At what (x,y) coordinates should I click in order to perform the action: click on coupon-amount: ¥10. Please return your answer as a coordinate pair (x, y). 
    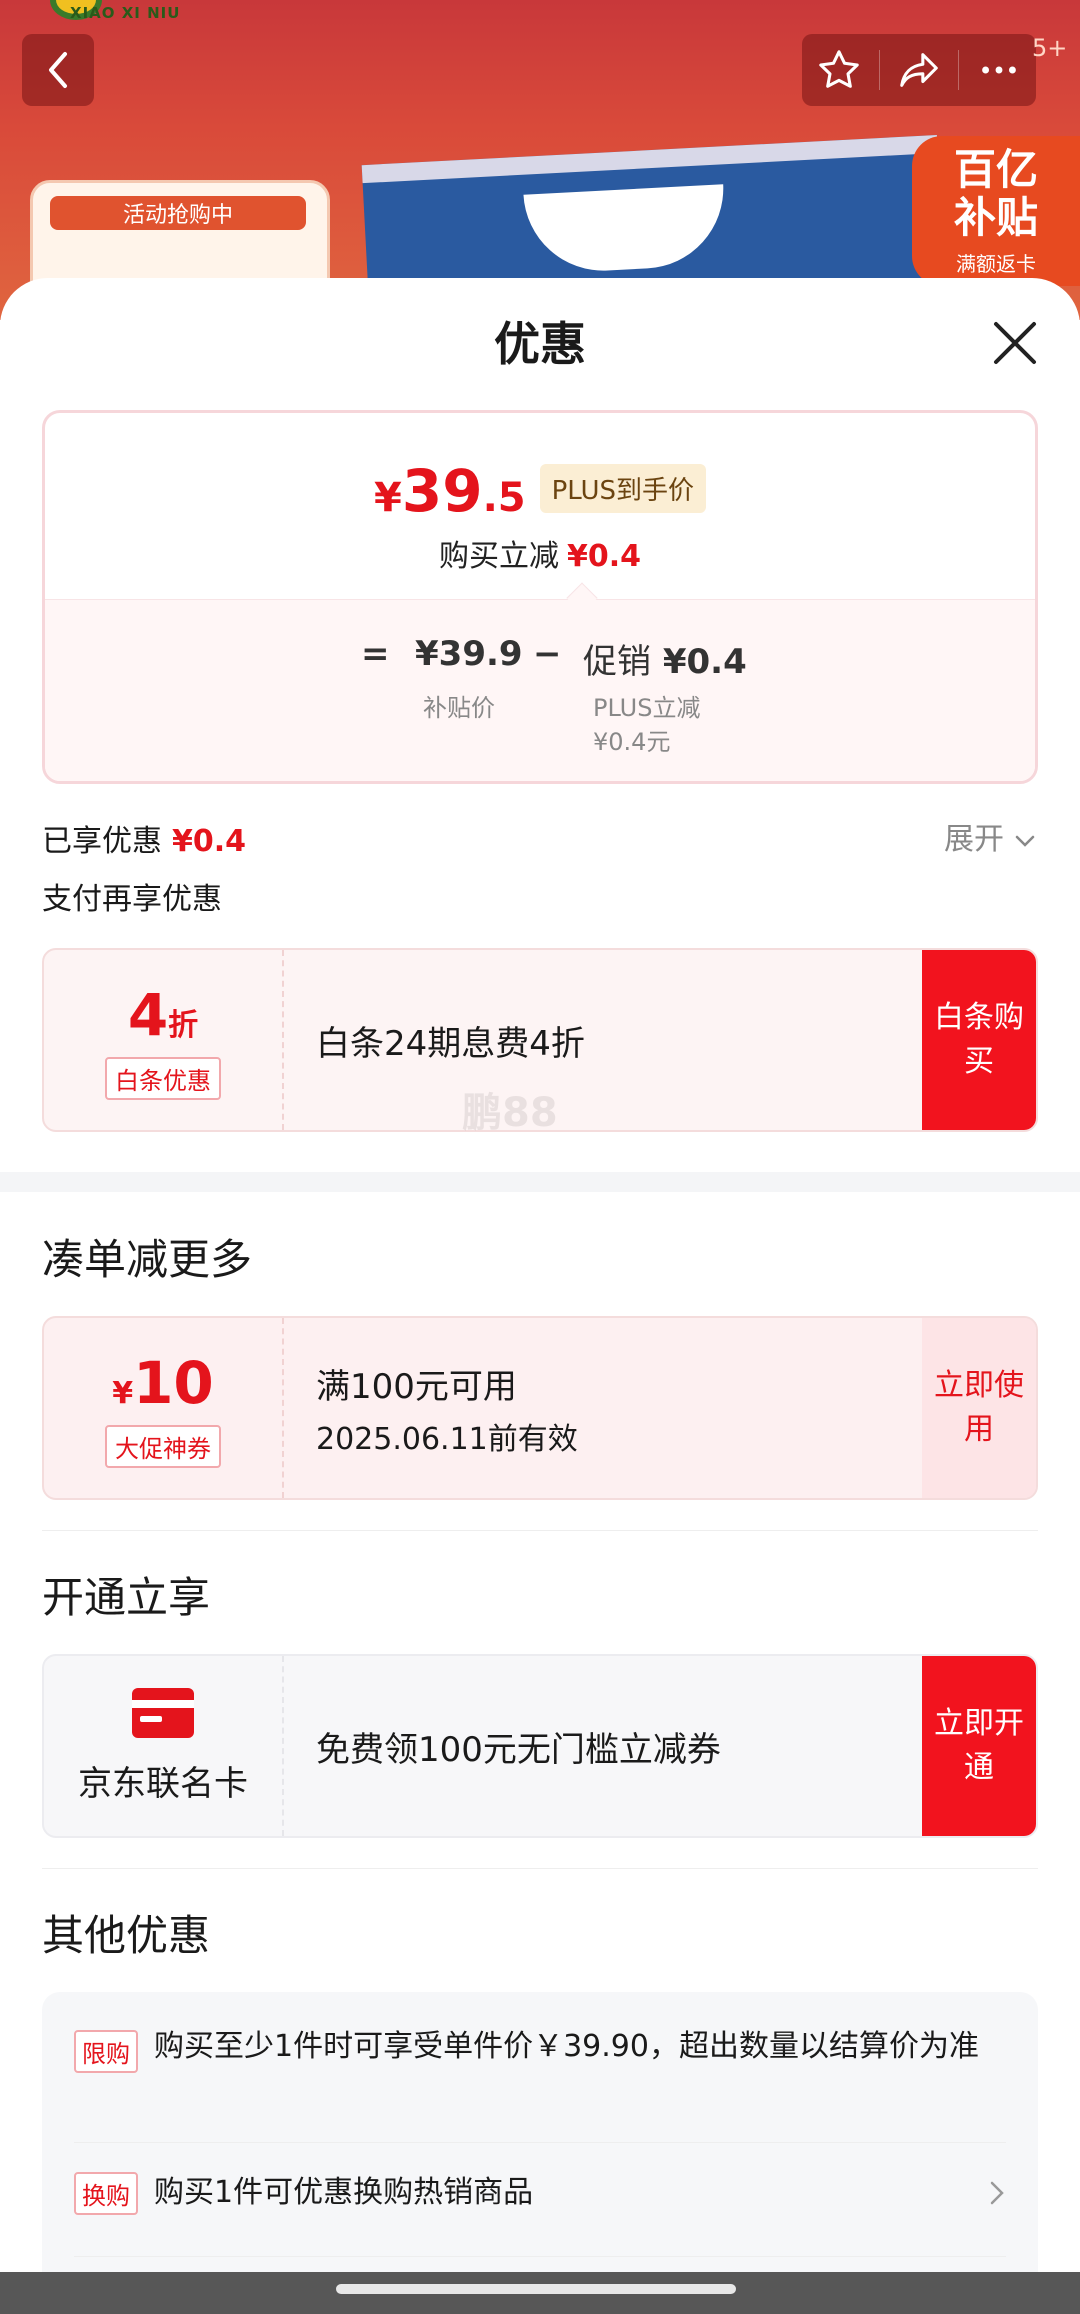
    Looking at the image, I should click on (163, 1382).